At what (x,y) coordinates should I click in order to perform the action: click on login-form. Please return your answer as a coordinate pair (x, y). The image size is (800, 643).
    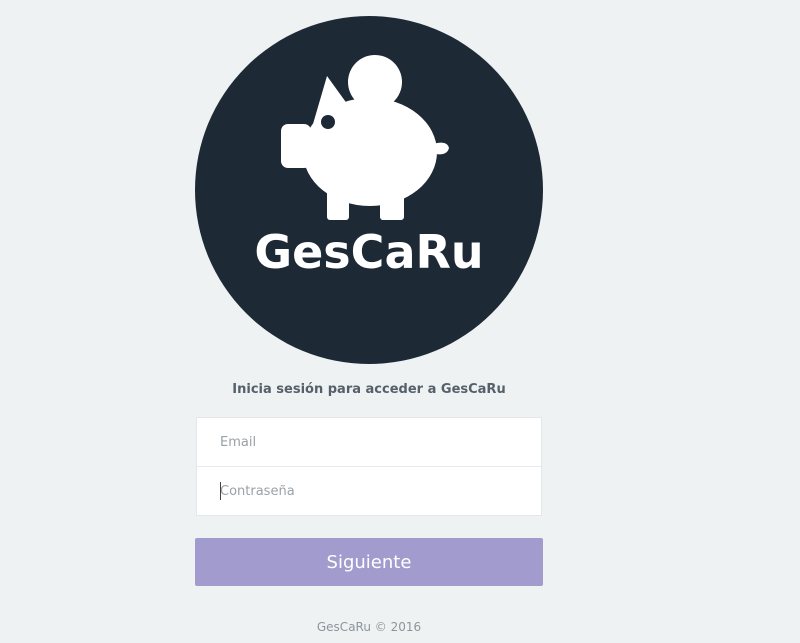
    Looking at the image, I should click on (369, 466).